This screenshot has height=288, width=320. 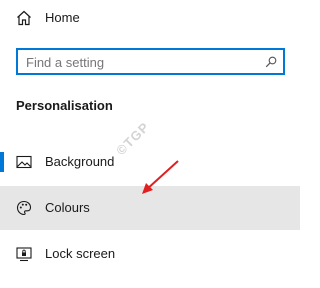 I want to click on search-input, so click(x=141, y=62).